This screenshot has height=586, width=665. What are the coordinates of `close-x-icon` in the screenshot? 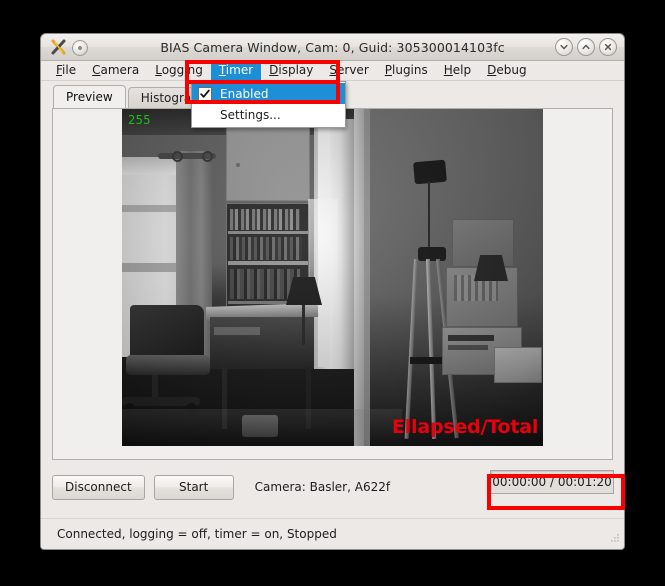 It's located at (608, 47).